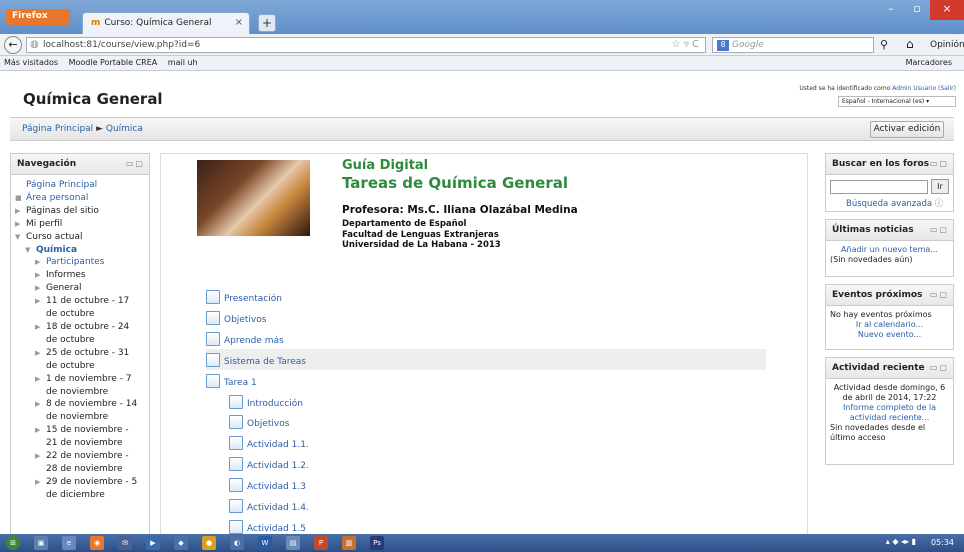 This screenshot has width=964, height=552. What do you see at coordinates (894, 203) in the screenshot?
I see `advanced-search-link: Búsqueda avanzada ⓘ` at bounding box center [894, 203].